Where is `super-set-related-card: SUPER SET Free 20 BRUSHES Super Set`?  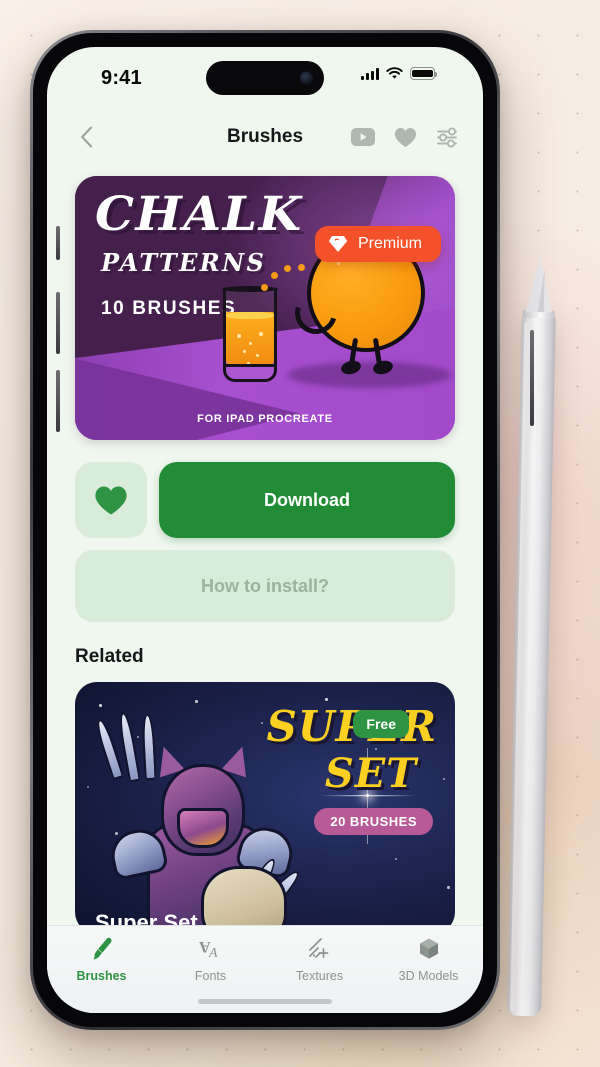 super-set-related-card: SUPER SET Free 20 BRUSHES Super Set is located at coordinates (265, 803).